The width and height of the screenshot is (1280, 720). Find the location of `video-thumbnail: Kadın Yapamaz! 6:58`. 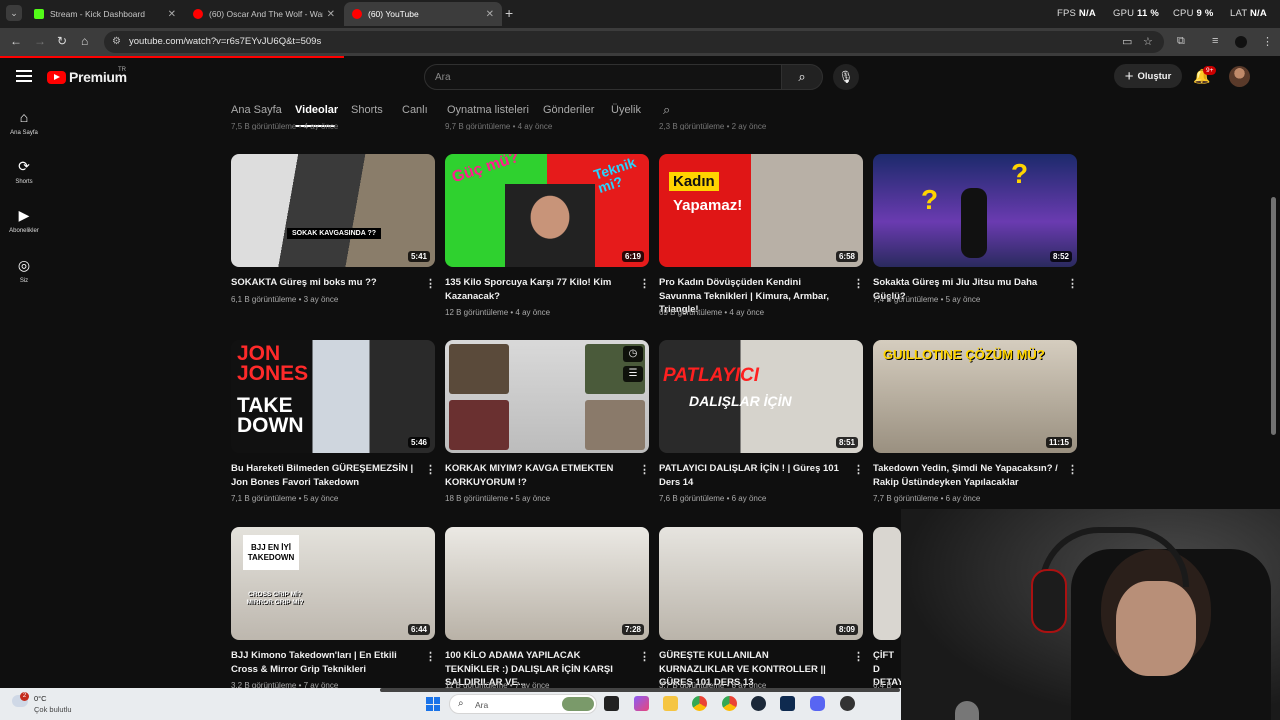

video-thumbnail: Kadın Yapamaz! 6:58 is located at coordinates (761, 210).